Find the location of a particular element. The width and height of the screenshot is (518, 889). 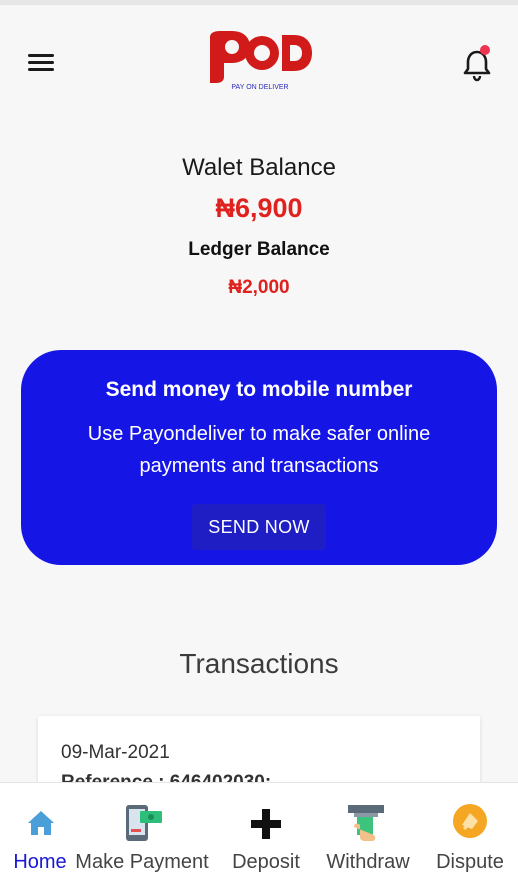

ledger-balance-amount: ₦2,000 is located at coordinates (259, 287).